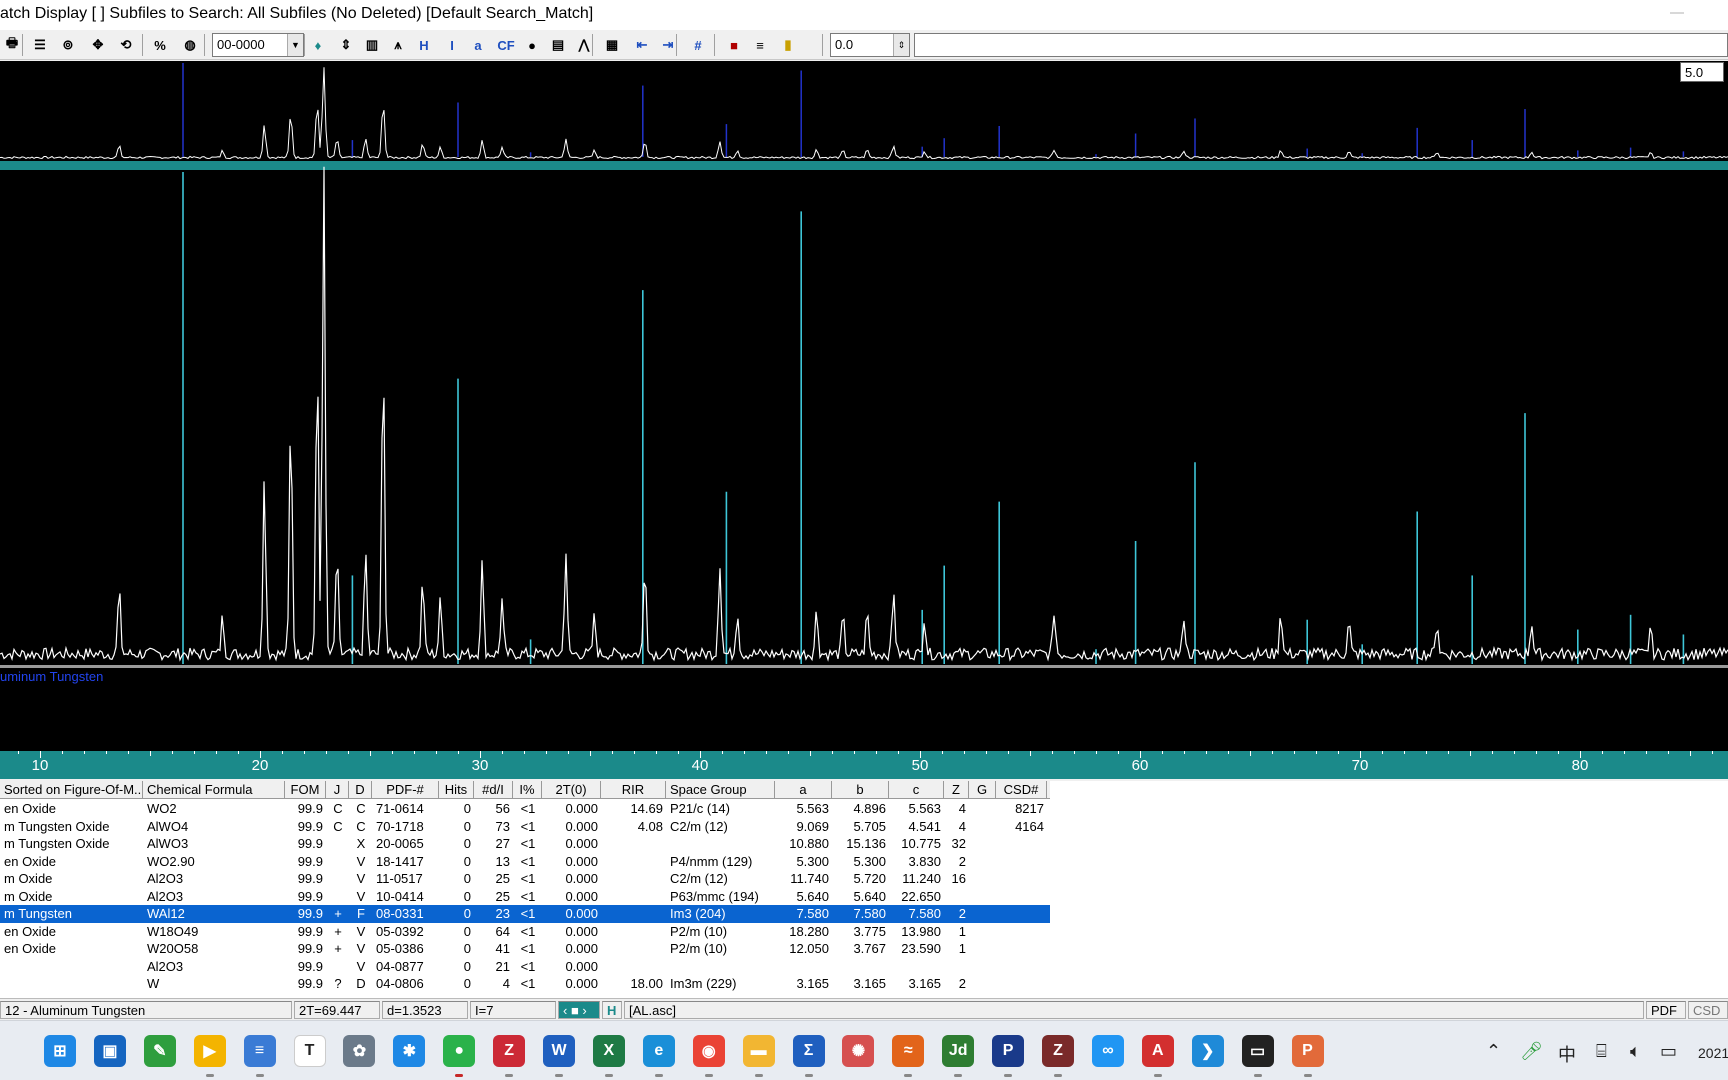 This screenshot has width=1728, height=1080. I want to click on up-down-icon: ⇕, so click(346, 45).